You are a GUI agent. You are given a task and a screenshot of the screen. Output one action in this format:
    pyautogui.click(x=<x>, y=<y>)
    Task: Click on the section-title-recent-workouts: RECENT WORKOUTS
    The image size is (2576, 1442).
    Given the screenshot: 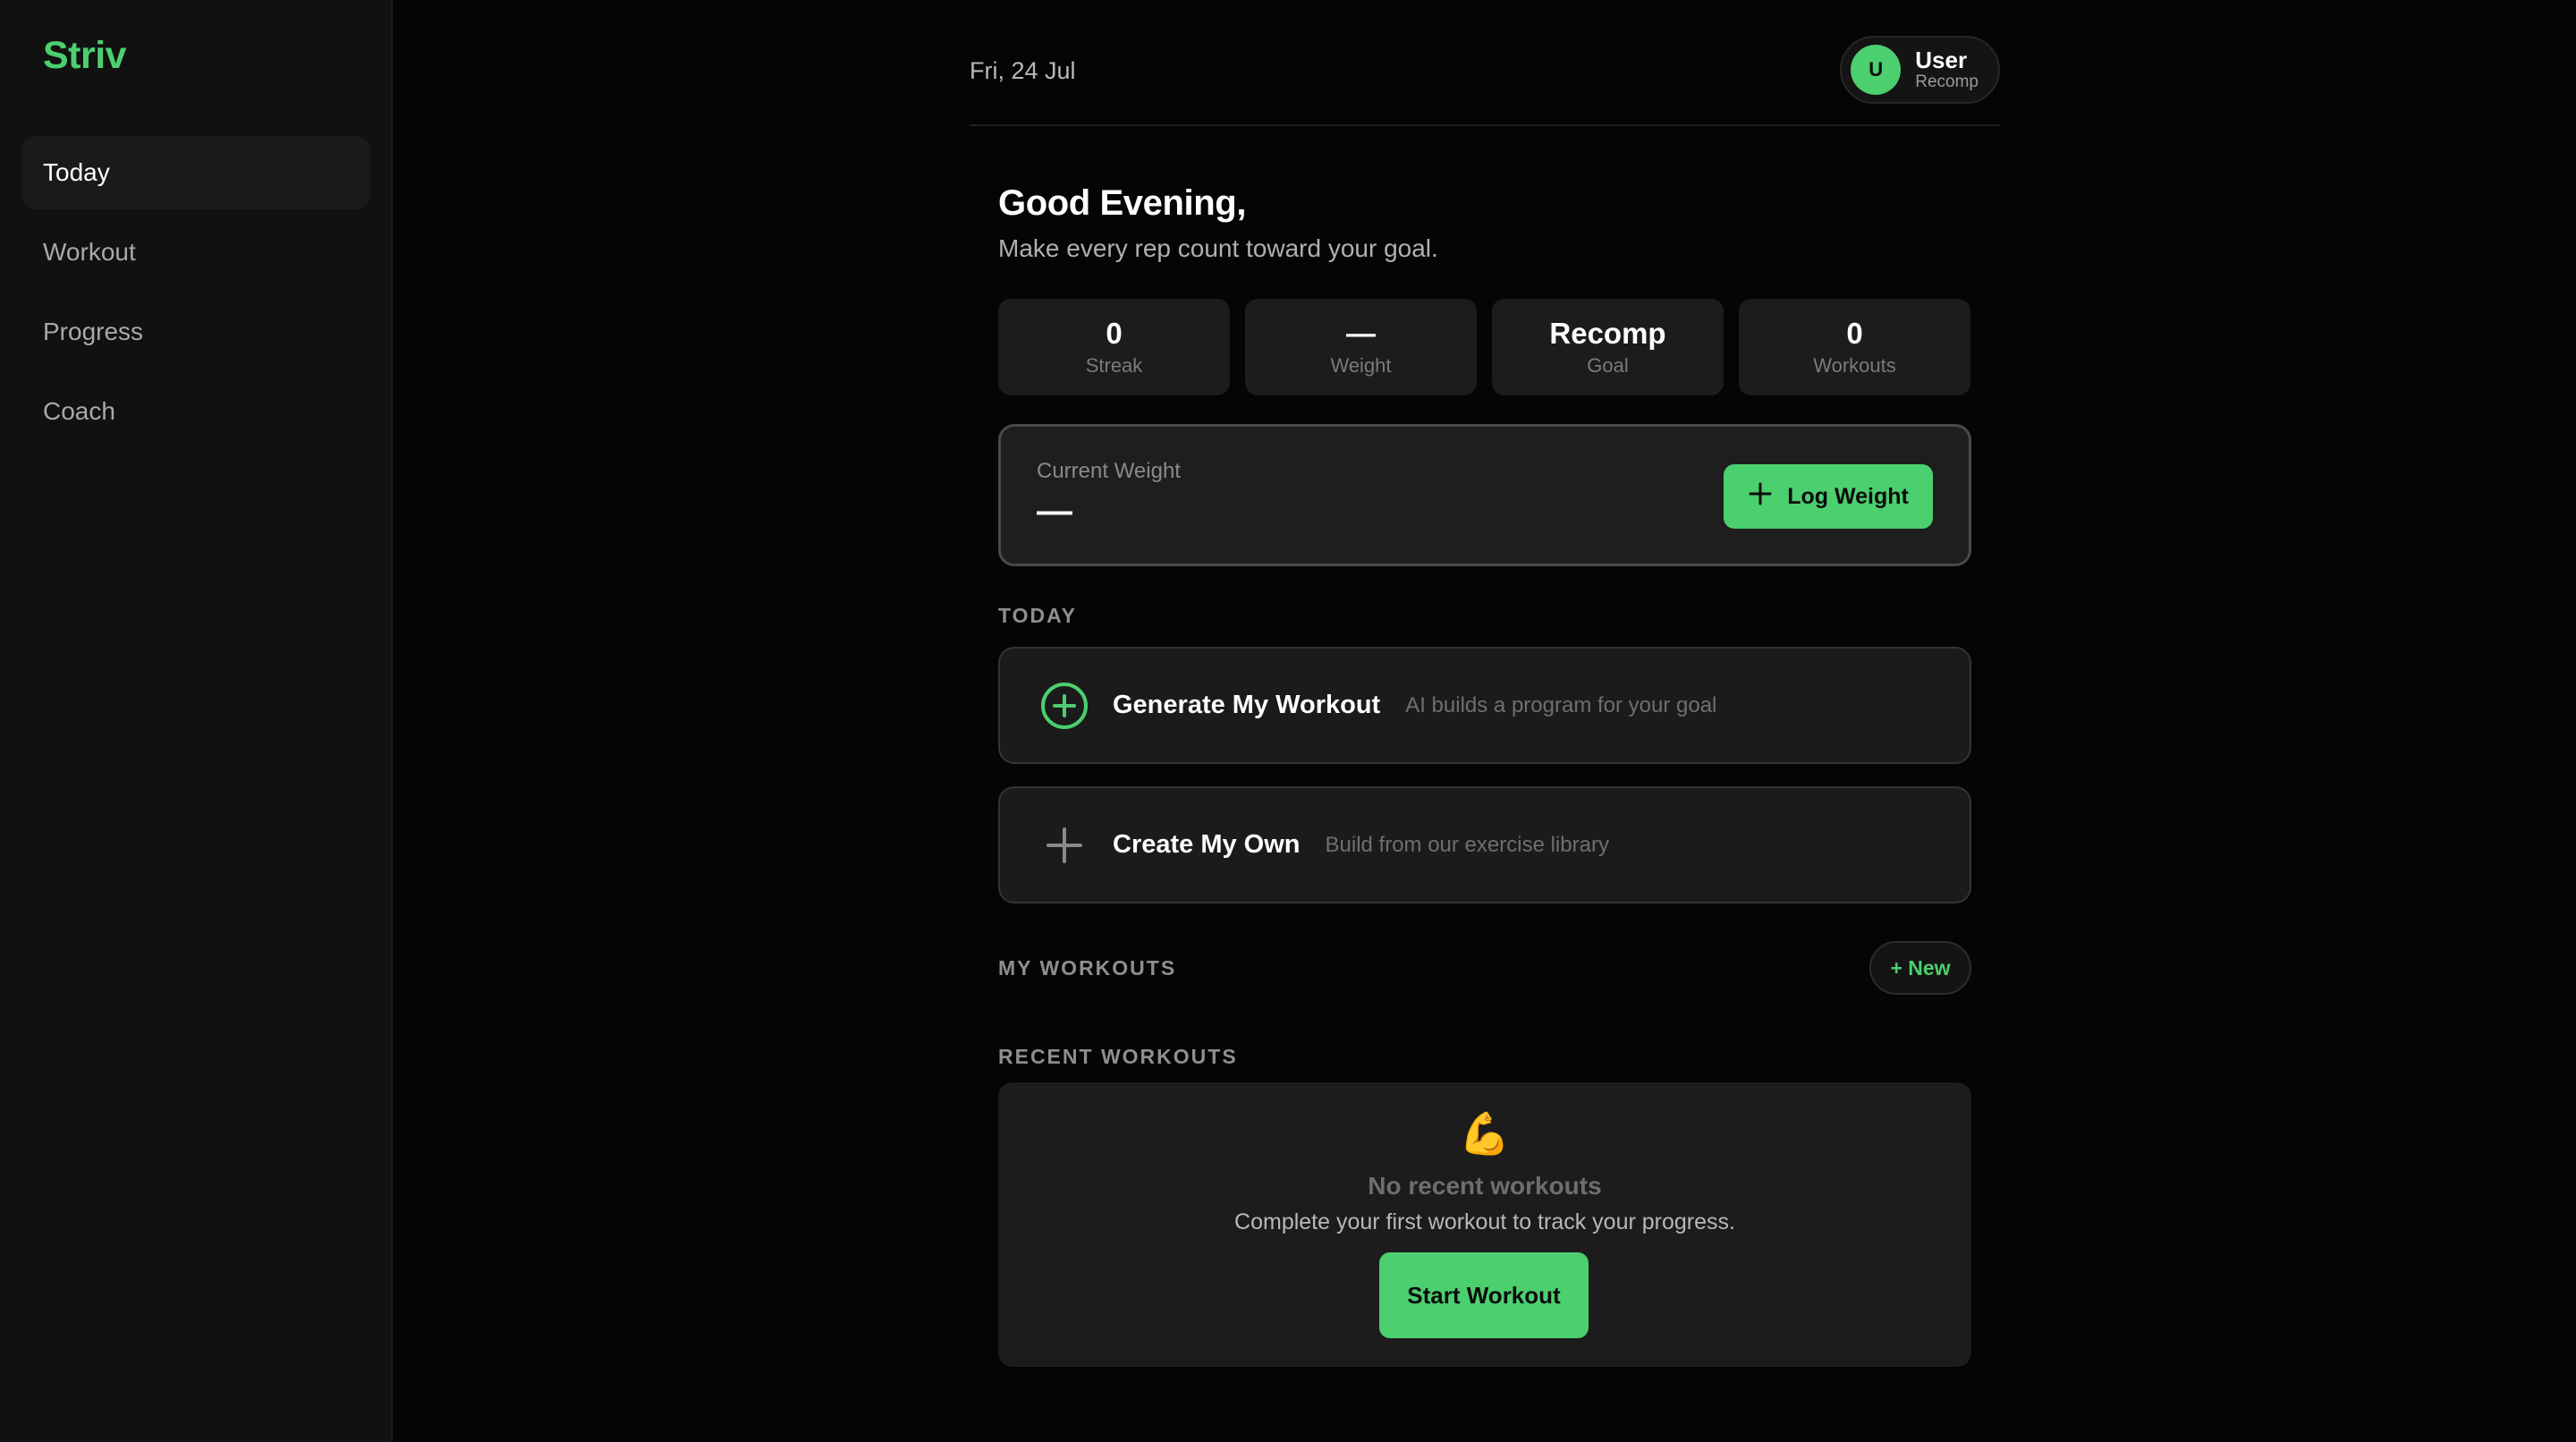 What is the action you would take?
    pyautogui.click(x=1118, y=1056)
    